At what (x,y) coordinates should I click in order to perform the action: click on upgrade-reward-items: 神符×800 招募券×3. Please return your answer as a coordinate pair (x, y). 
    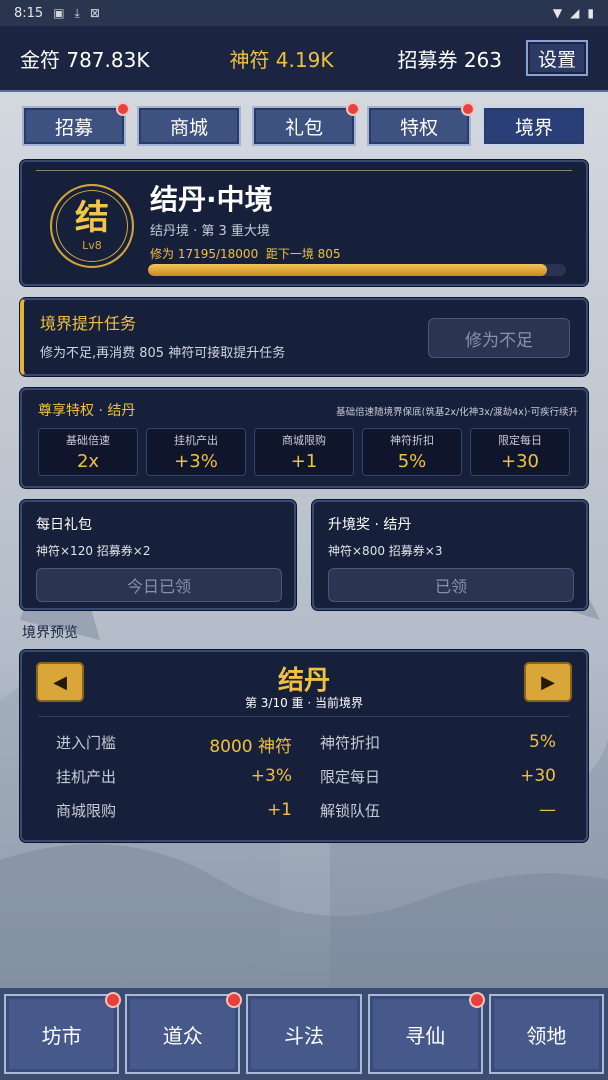
    Looking at the image, I should click on (385, 551).